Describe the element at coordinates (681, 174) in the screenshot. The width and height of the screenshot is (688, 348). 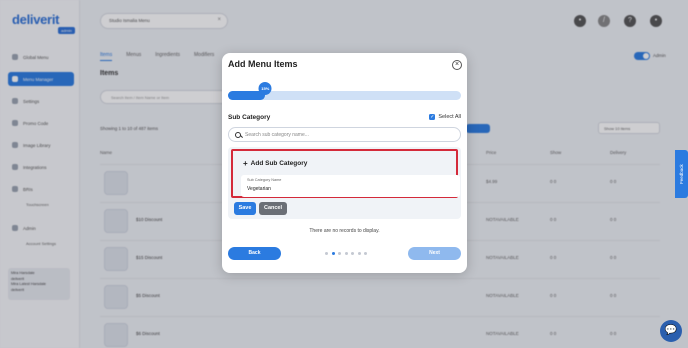
I see `feedback-tab: Feedback` at that location.